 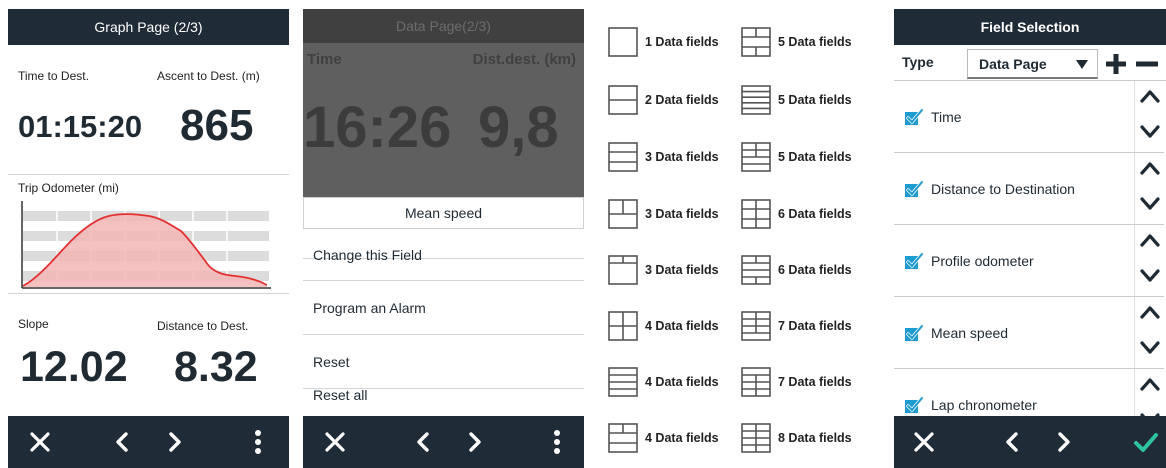 What do you see at coordinates (815, 214) in the screenshot?
I see `layout-label: 6 Data fields` at bounding box center [815, 214].